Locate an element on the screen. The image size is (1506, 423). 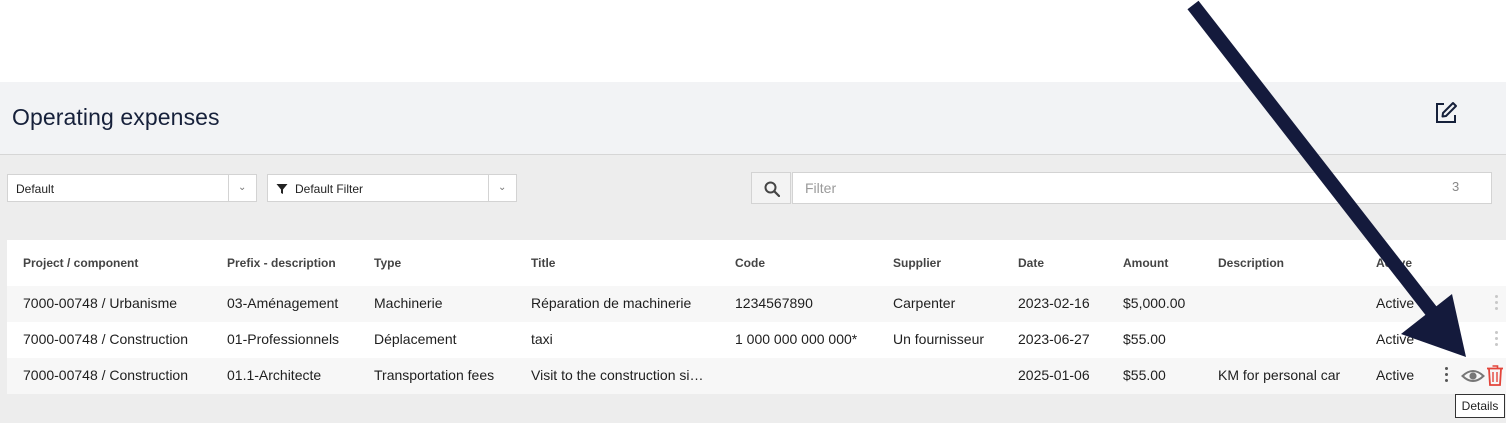
col-header-description: Description is located at coordinates (1251, 263).